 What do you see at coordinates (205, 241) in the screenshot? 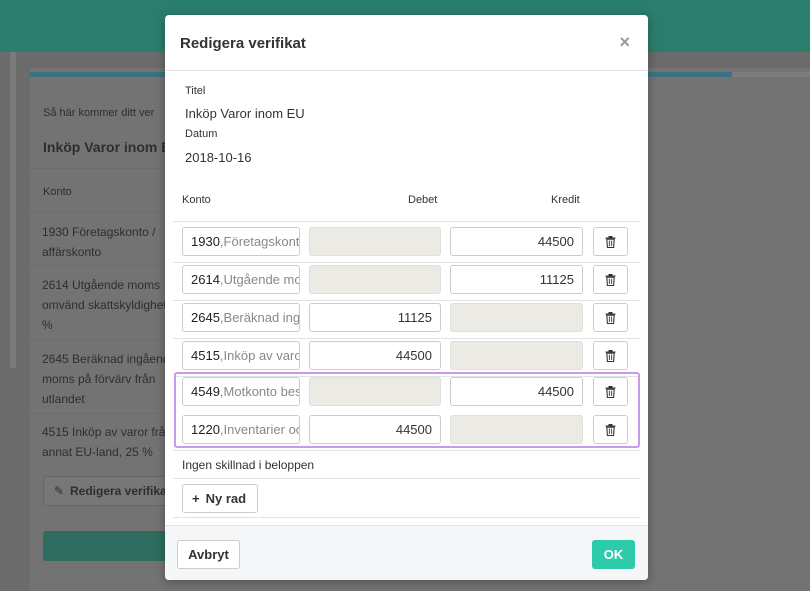
I see `account-number: 1930` at bounding box center [205, 241].